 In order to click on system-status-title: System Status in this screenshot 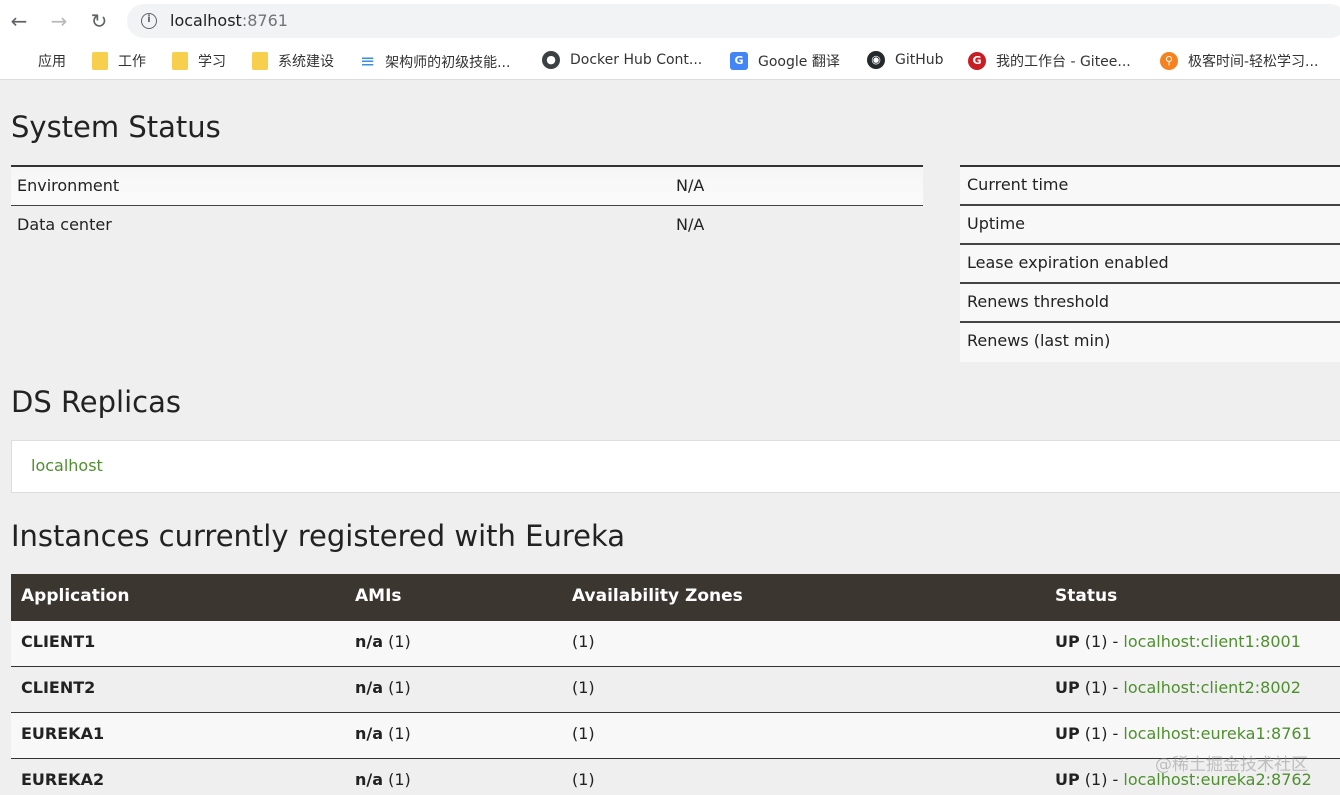, I will do `click(116, 127)`.